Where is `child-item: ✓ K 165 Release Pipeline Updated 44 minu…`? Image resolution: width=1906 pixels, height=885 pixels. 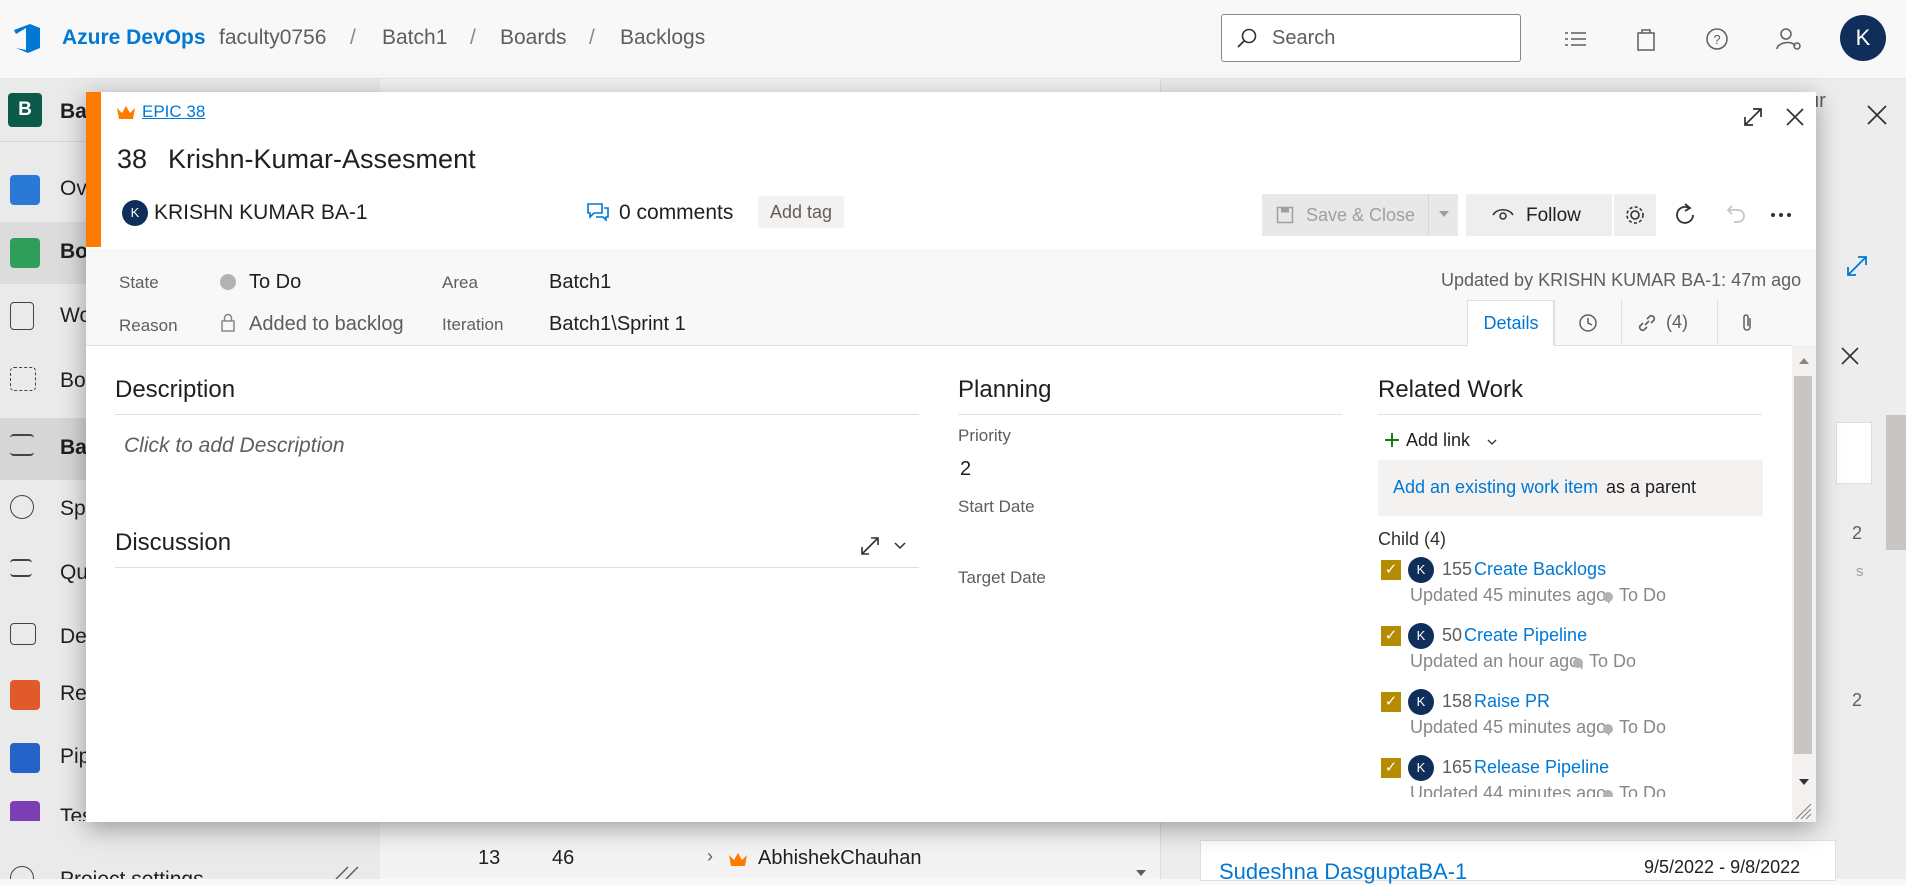
child-item: ✓ K 165 Release Pipeline Updated 44 minu… is located at coordinates (1573, 775).